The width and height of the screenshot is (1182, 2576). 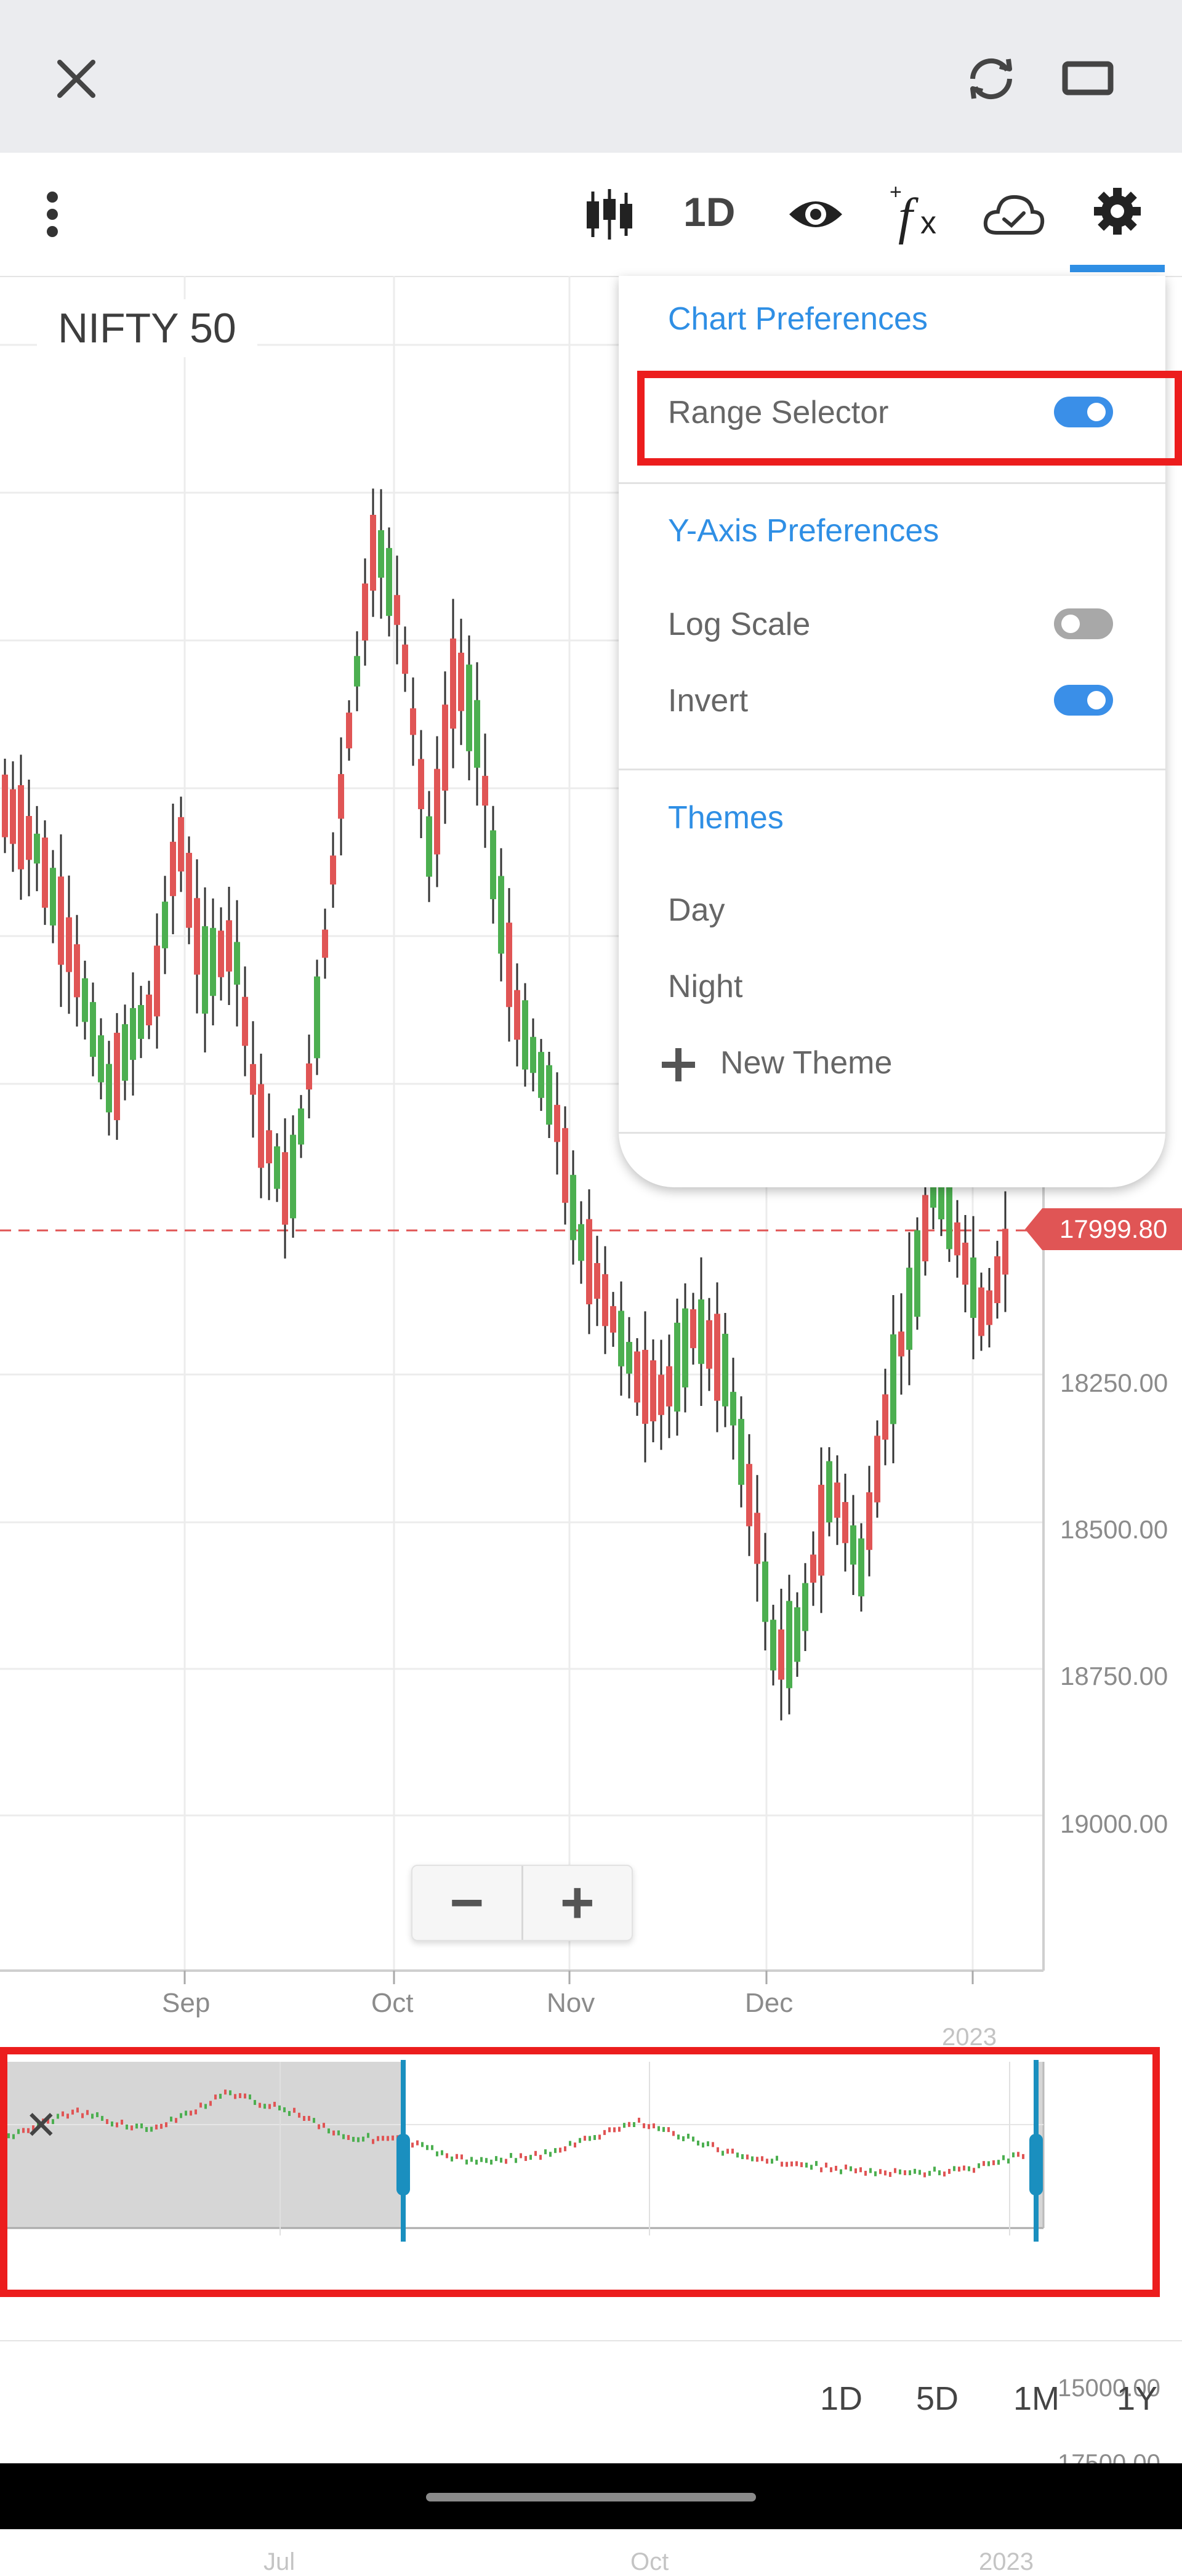 What do you see at coordinates (726, 818) in the screenshot?
I see `themes-title: Themes` at bounding box center [726, 818].